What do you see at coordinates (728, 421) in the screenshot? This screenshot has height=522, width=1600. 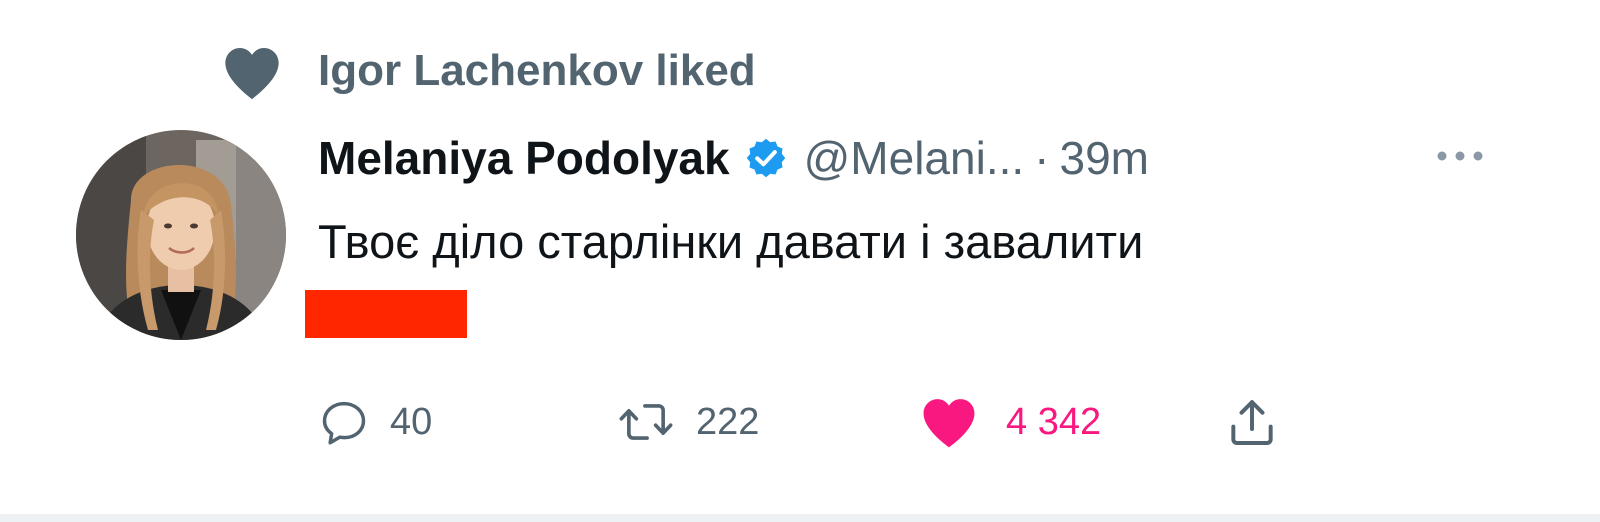 I see `retweet-count: 222` at bounding box center [728, 421].